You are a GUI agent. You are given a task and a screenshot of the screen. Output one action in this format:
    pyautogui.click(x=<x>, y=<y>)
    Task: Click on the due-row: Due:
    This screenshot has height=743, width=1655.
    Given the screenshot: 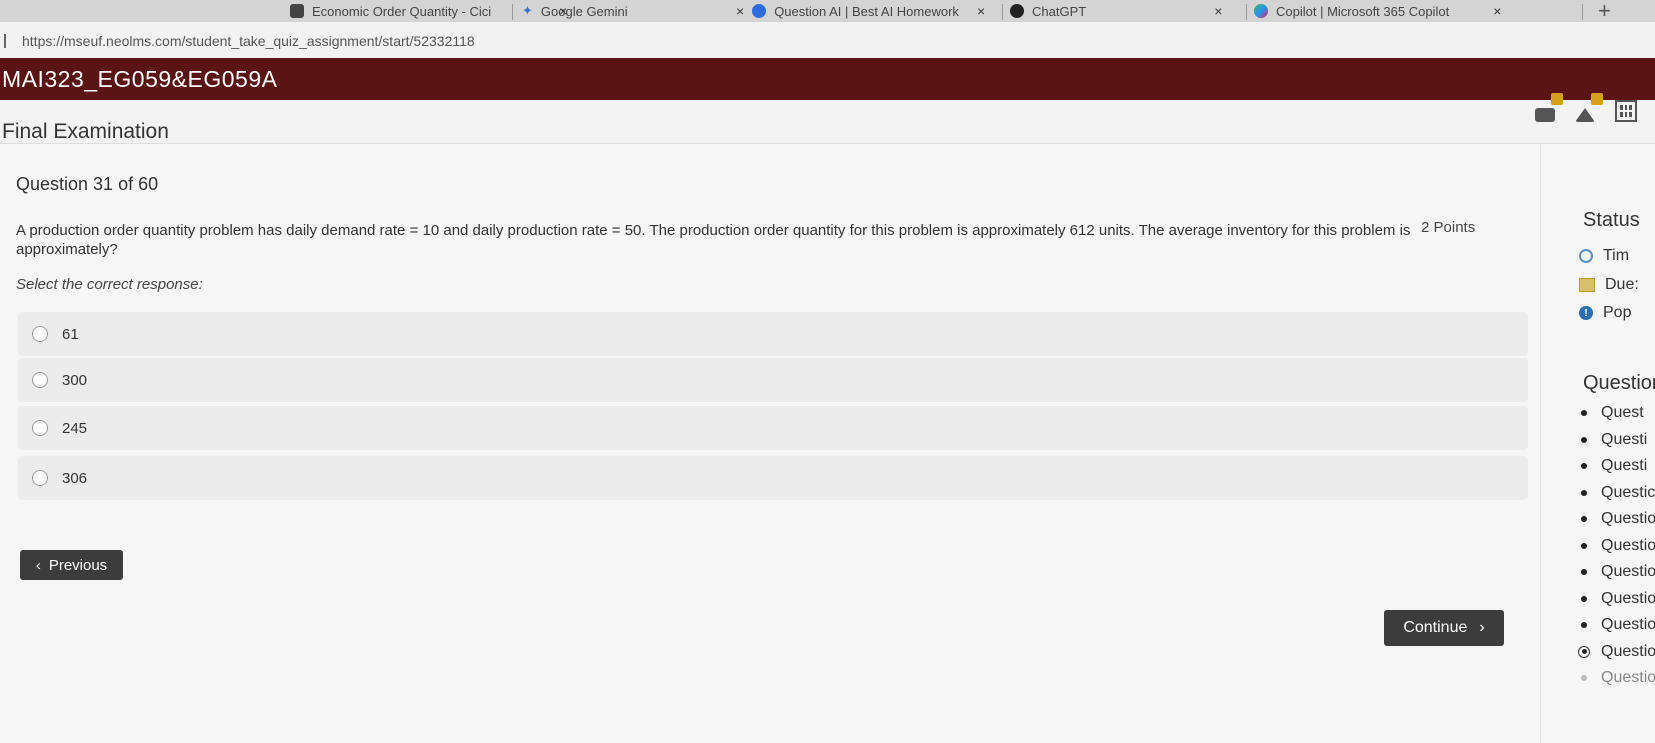 What is the action you would take?
    pyautogui.click(x=1609, y=285)
    